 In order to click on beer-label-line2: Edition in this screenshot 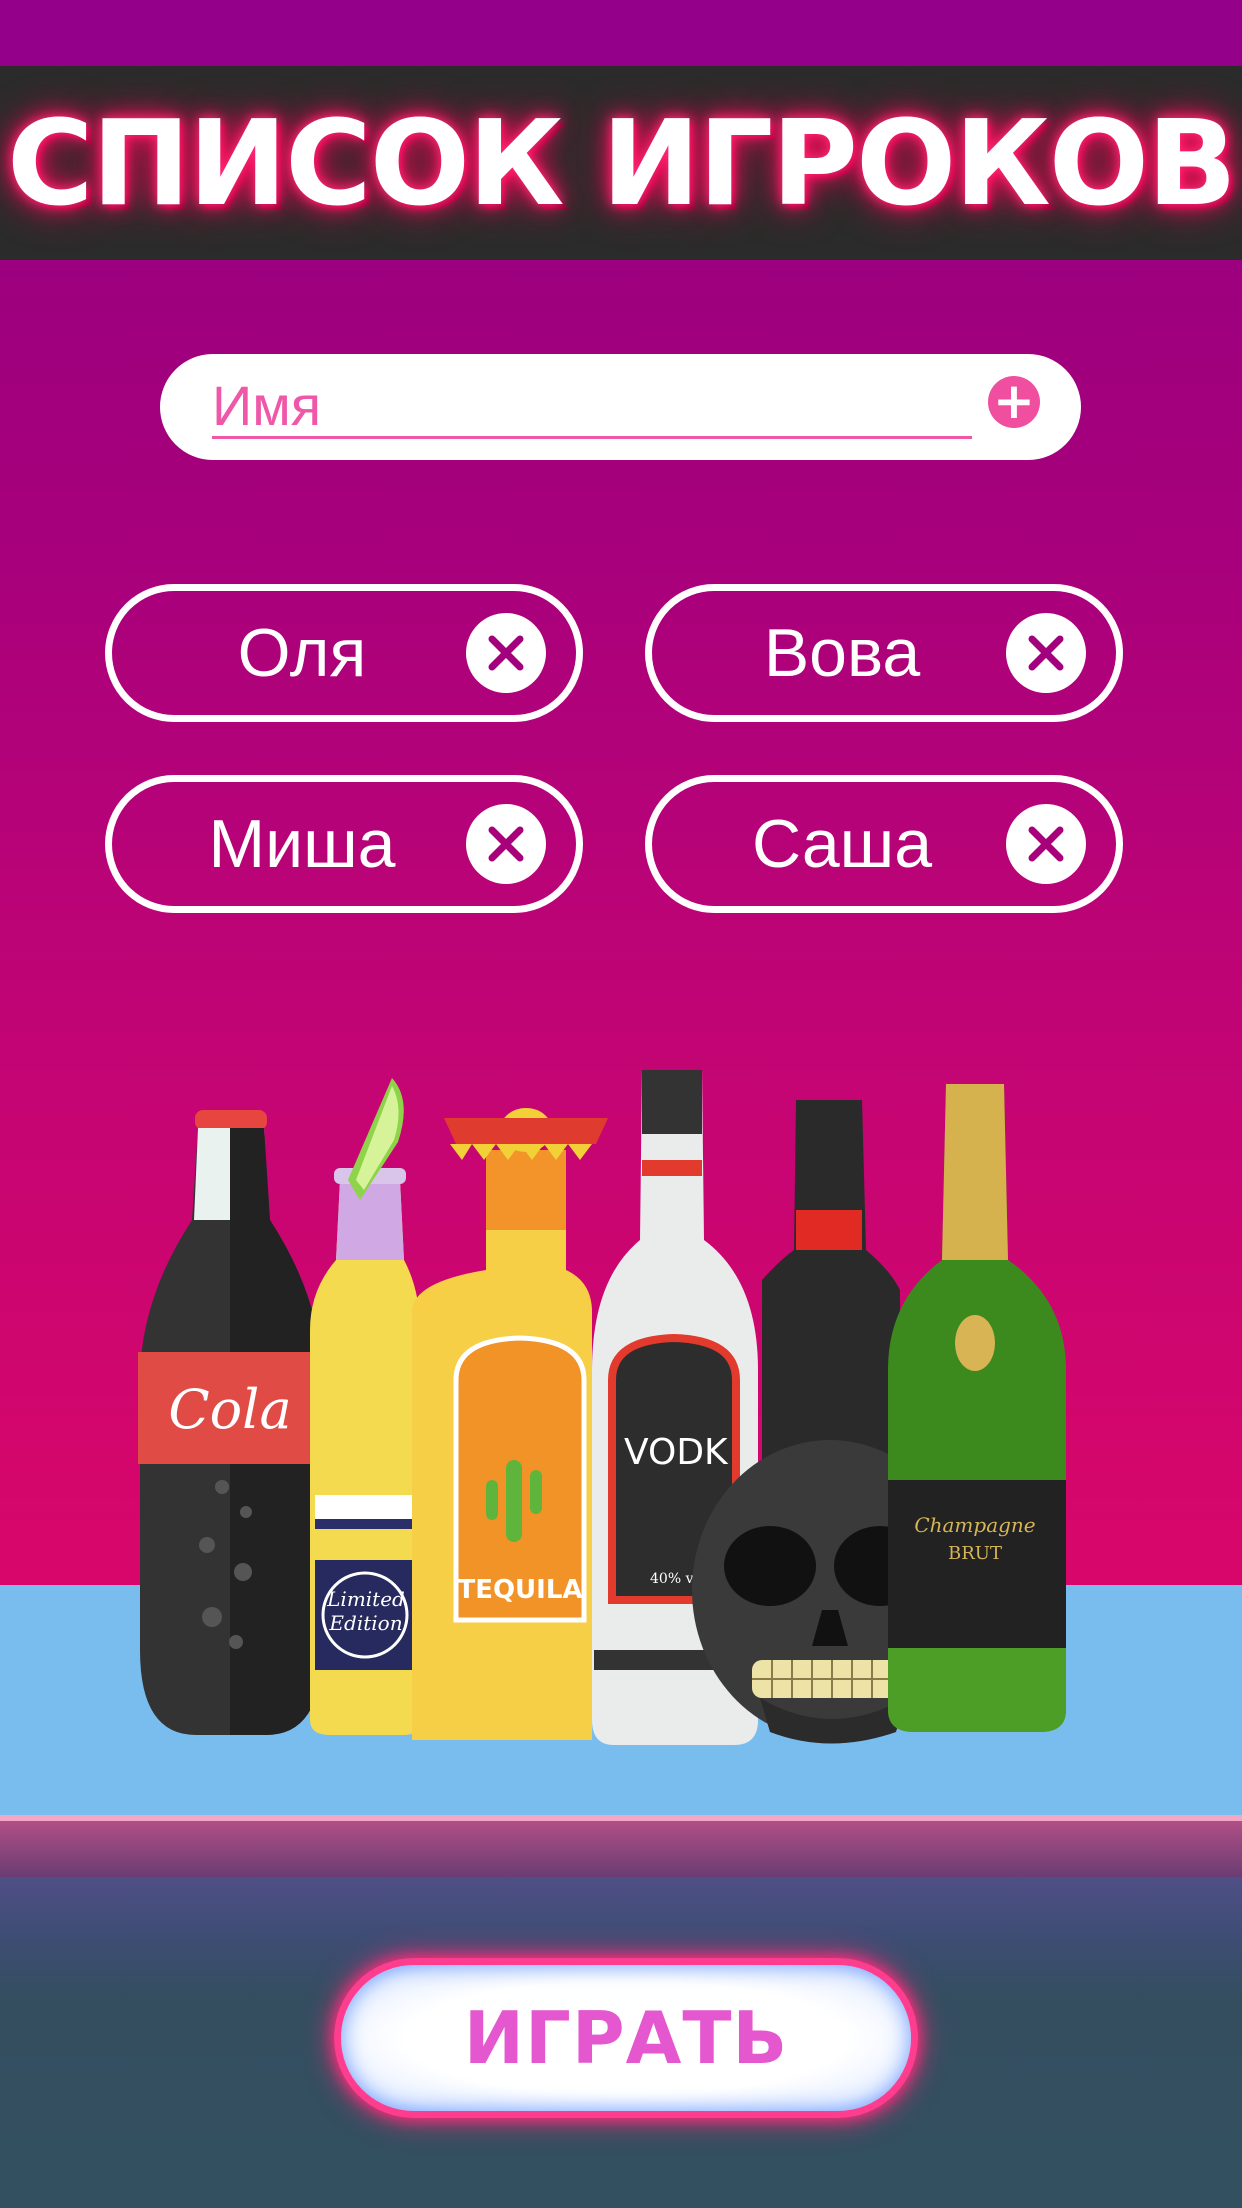, I will do `click(365, 1623)`.